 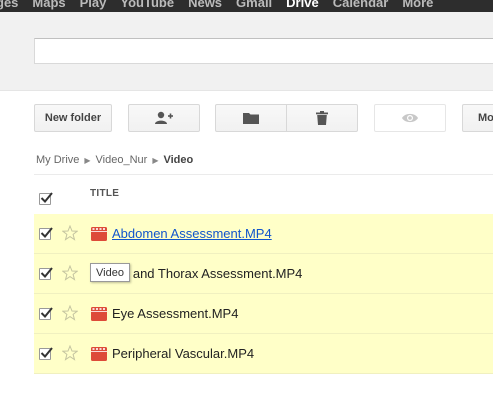 I want to click on file-type-tooltip: Video, so click(x=110, y=272).